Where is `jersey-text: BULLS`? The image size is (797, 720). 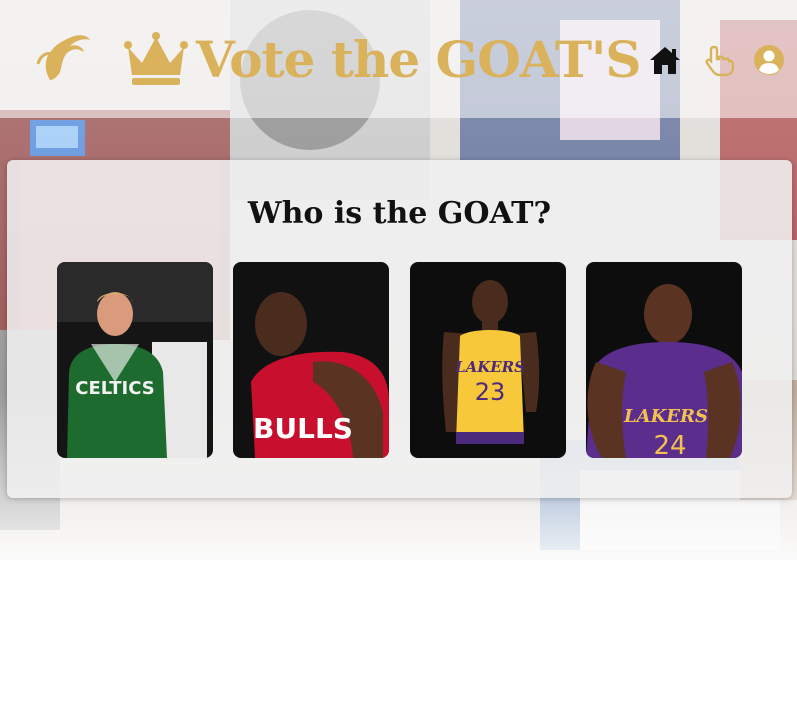 jersey-text: BULLS is located at coordinates (303, 428).